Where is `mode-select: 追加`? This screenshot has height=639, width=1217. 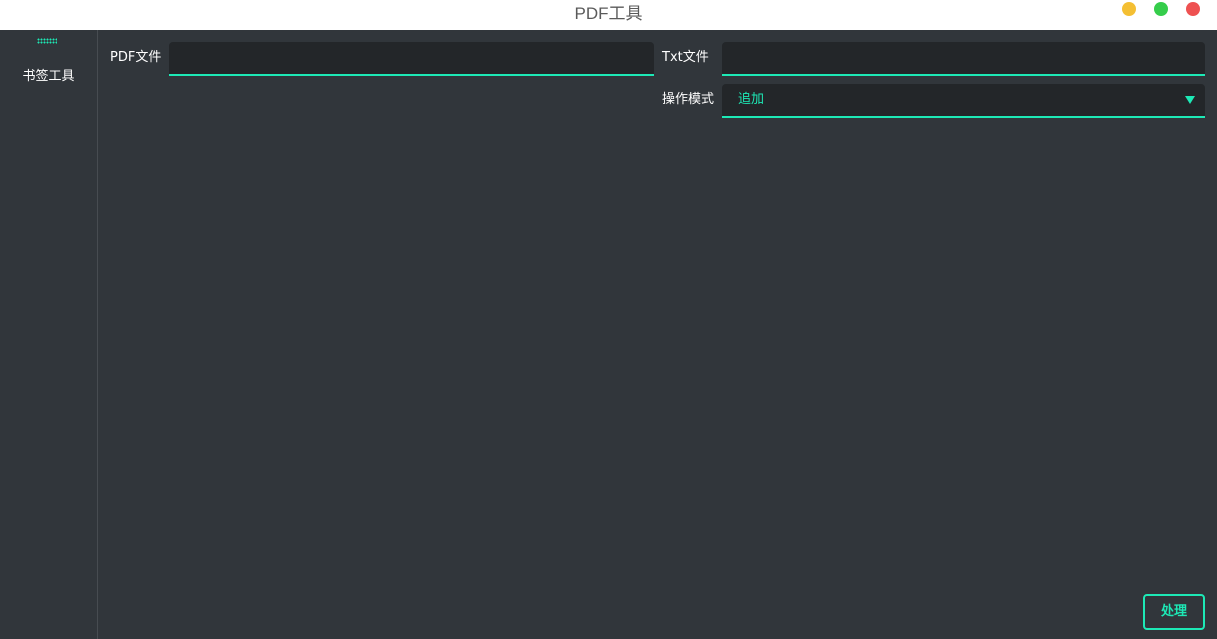
mode-select: 追加 is located at coordinates (963, 101).